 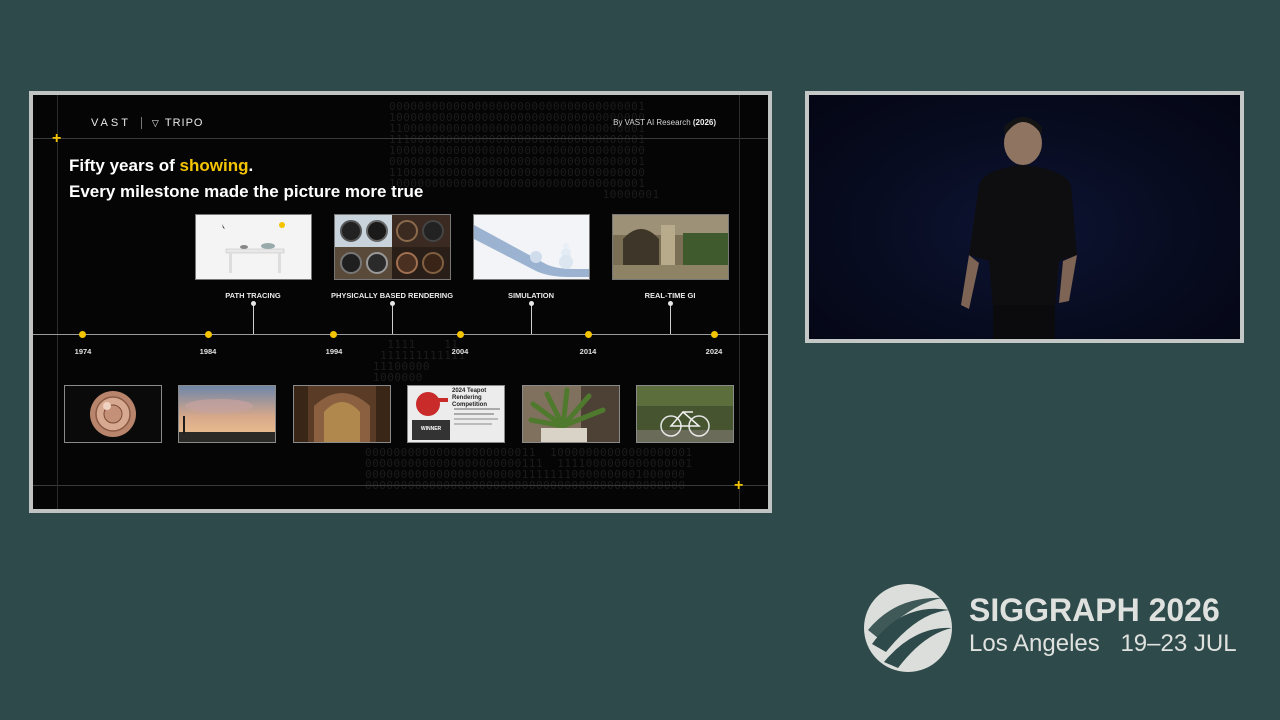 What do you see at coordinates (208, 351) in the screenshot?
I see `timeline-year: 1984` at bounding box center [208, 351].